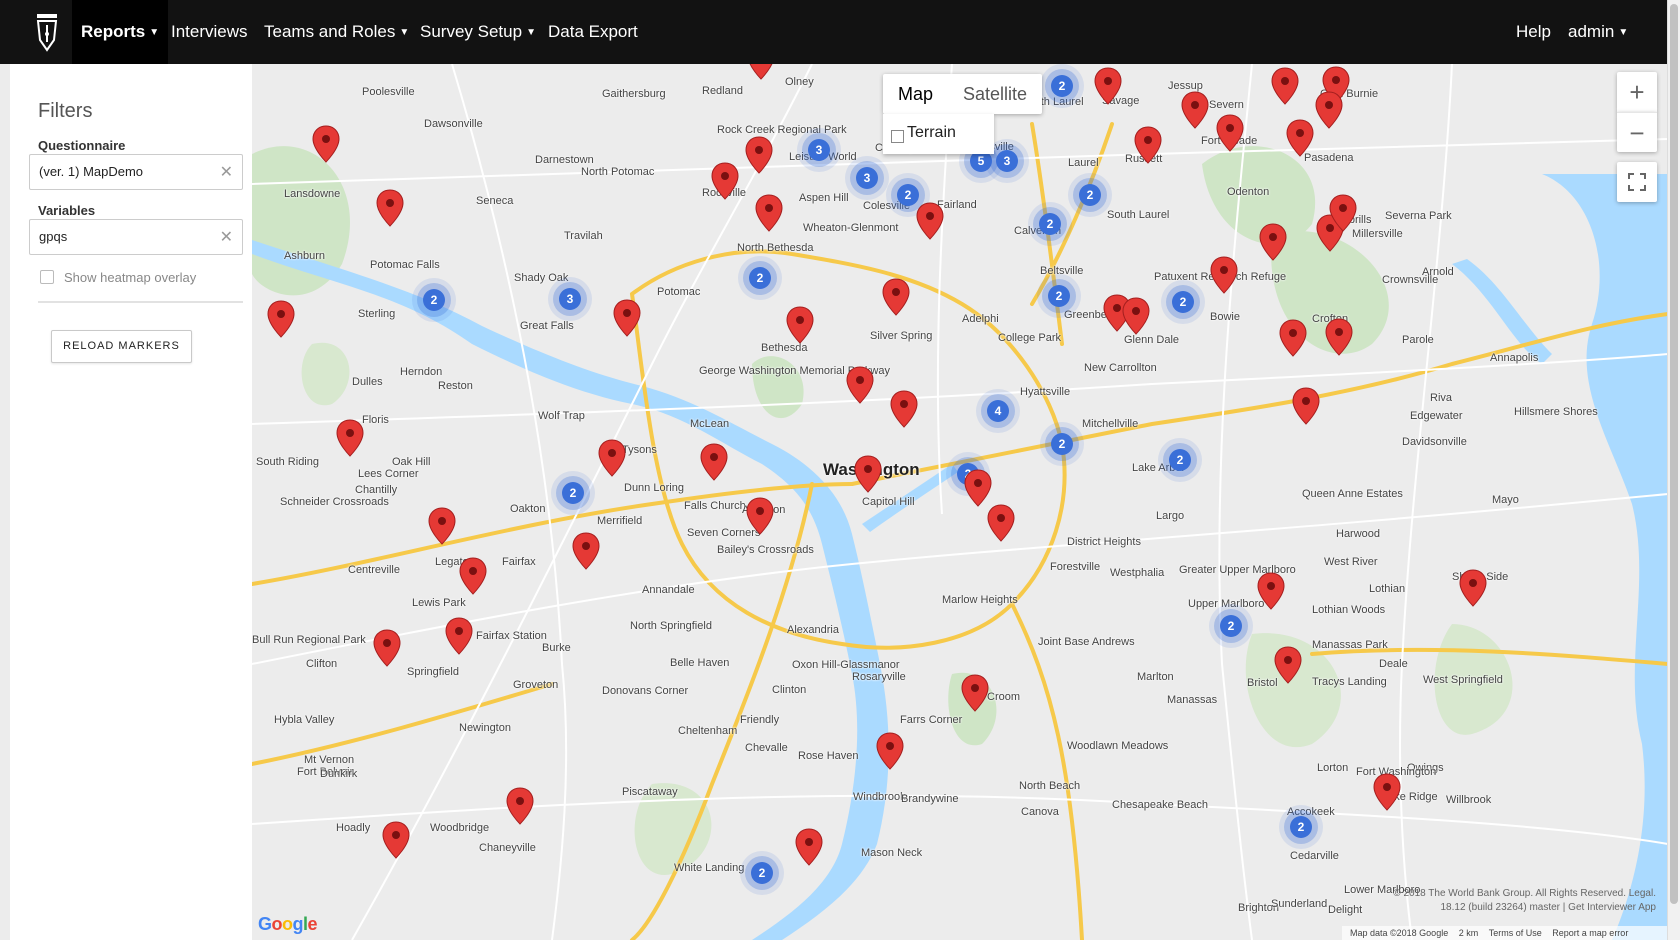  Describe the element at coordinates (995, 94) in the screenshot. I see `map-type-satellite-button: Satellite` at that location.